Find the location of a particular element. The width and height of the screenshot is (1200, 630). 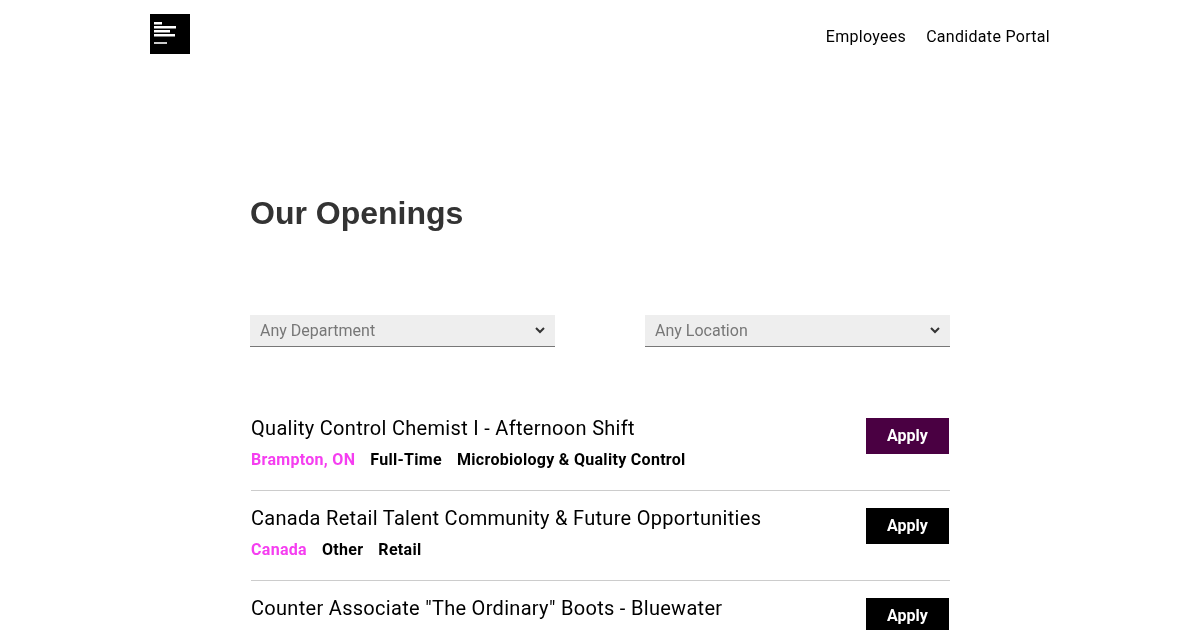

job-location: Canada is located at coordinates (279, 550).